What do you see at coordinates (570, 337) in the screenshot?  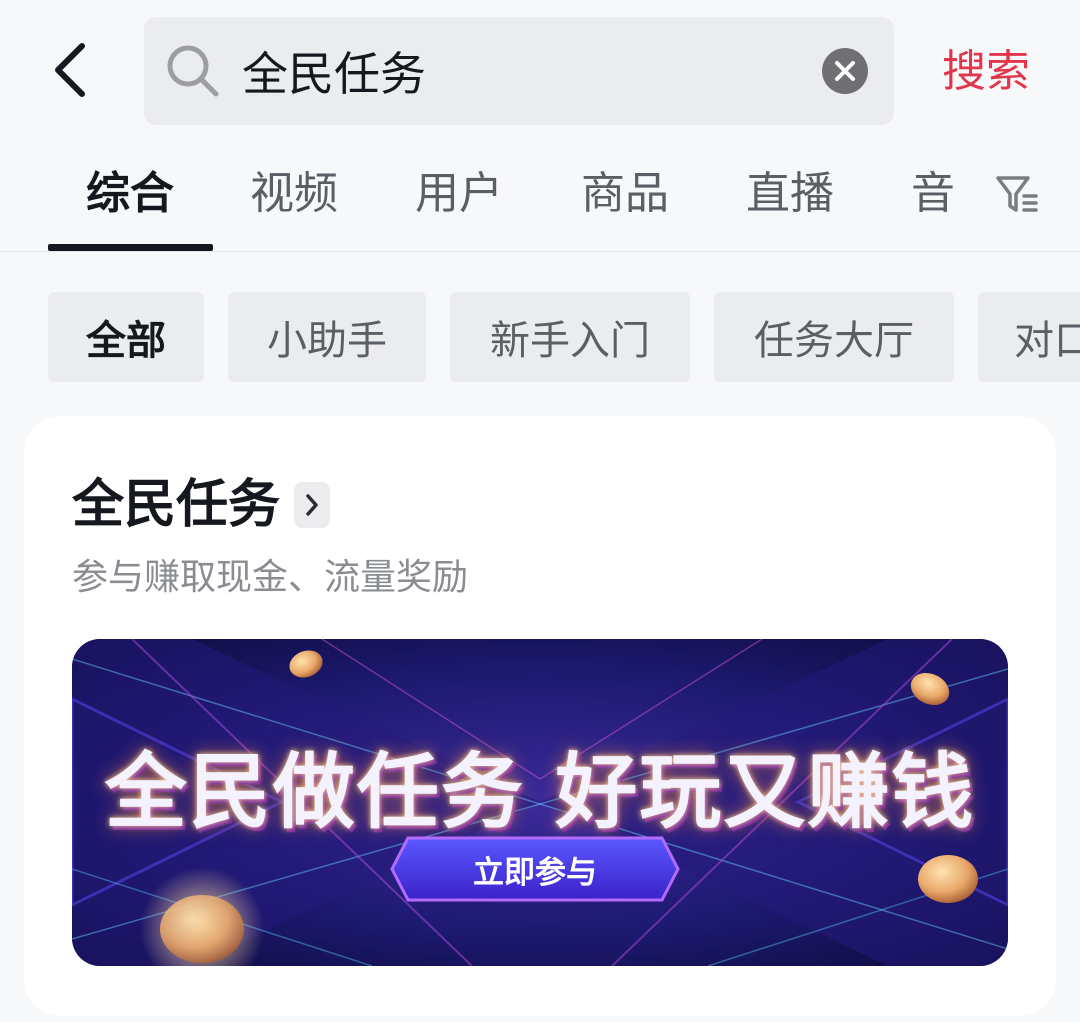 I see `chip-beginner: 新手入门` at bounding box center [570, 337].